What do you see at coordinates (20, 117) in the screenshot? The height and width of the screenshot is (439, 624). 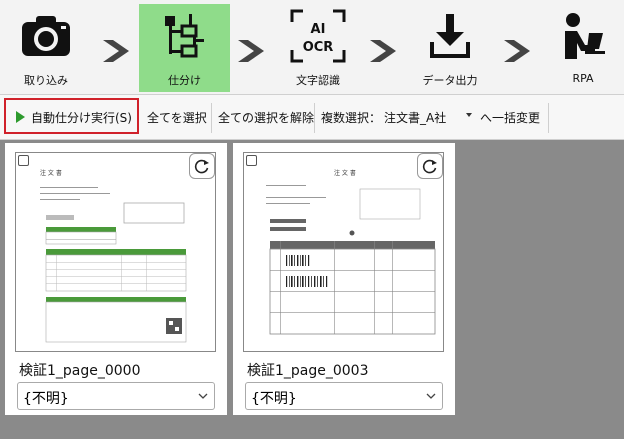 I see `play-icon` at bounding box center [20, 117].